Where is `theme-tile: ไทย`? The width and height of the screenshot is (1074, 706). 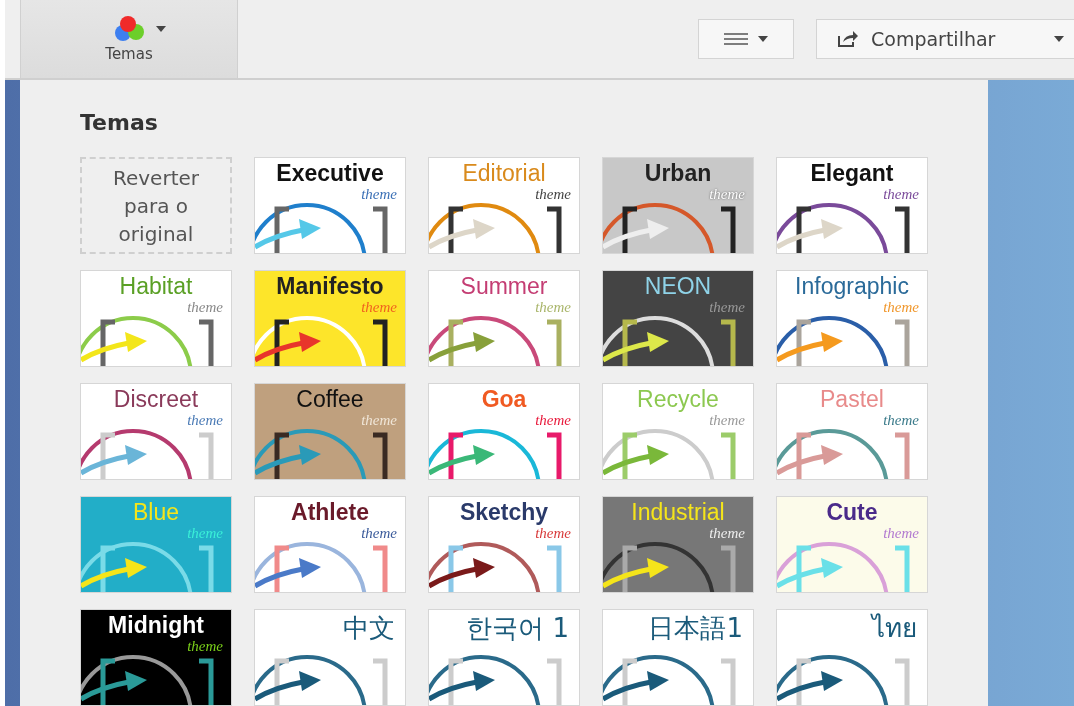
theme-tile: ไทย is located at coordinates (852, 657).